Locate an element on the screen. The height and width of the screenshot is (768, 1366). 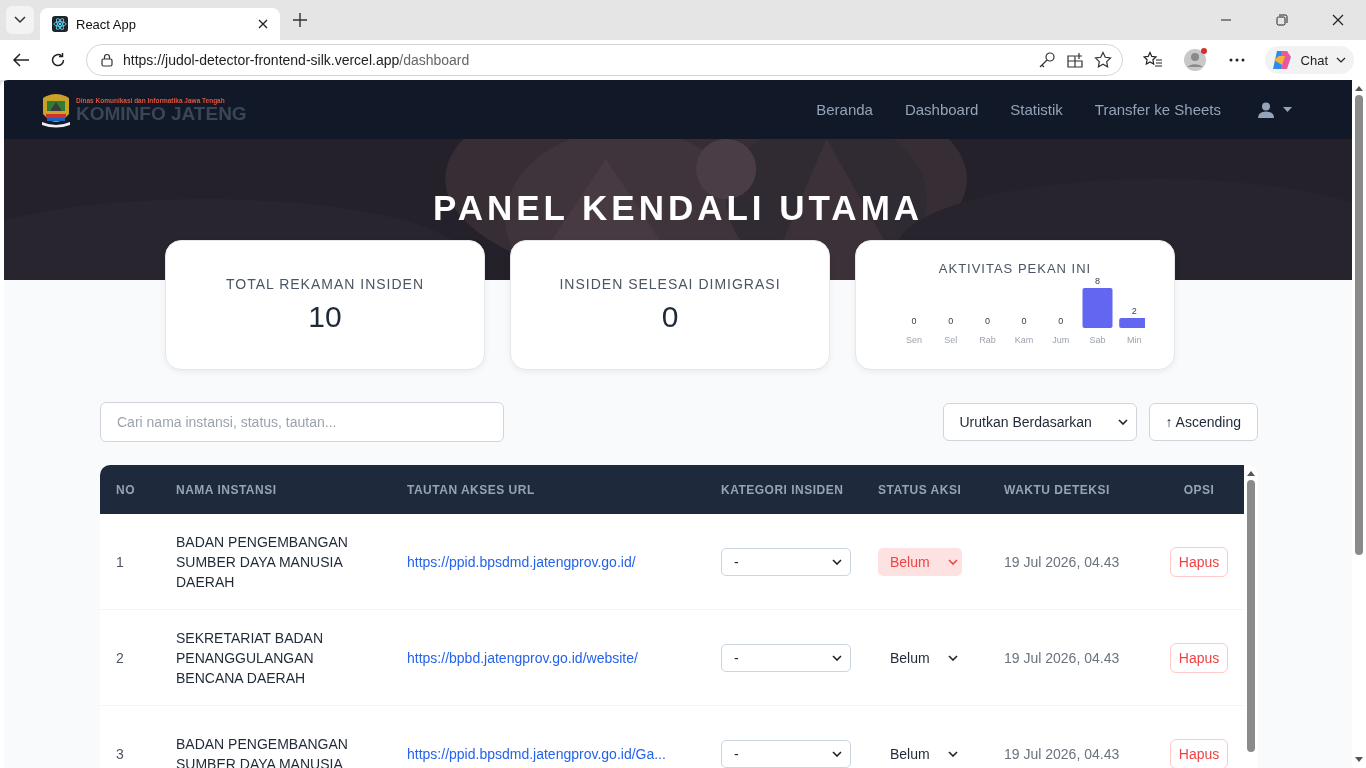
day-label: Rab is located at coordinates (987, 340).